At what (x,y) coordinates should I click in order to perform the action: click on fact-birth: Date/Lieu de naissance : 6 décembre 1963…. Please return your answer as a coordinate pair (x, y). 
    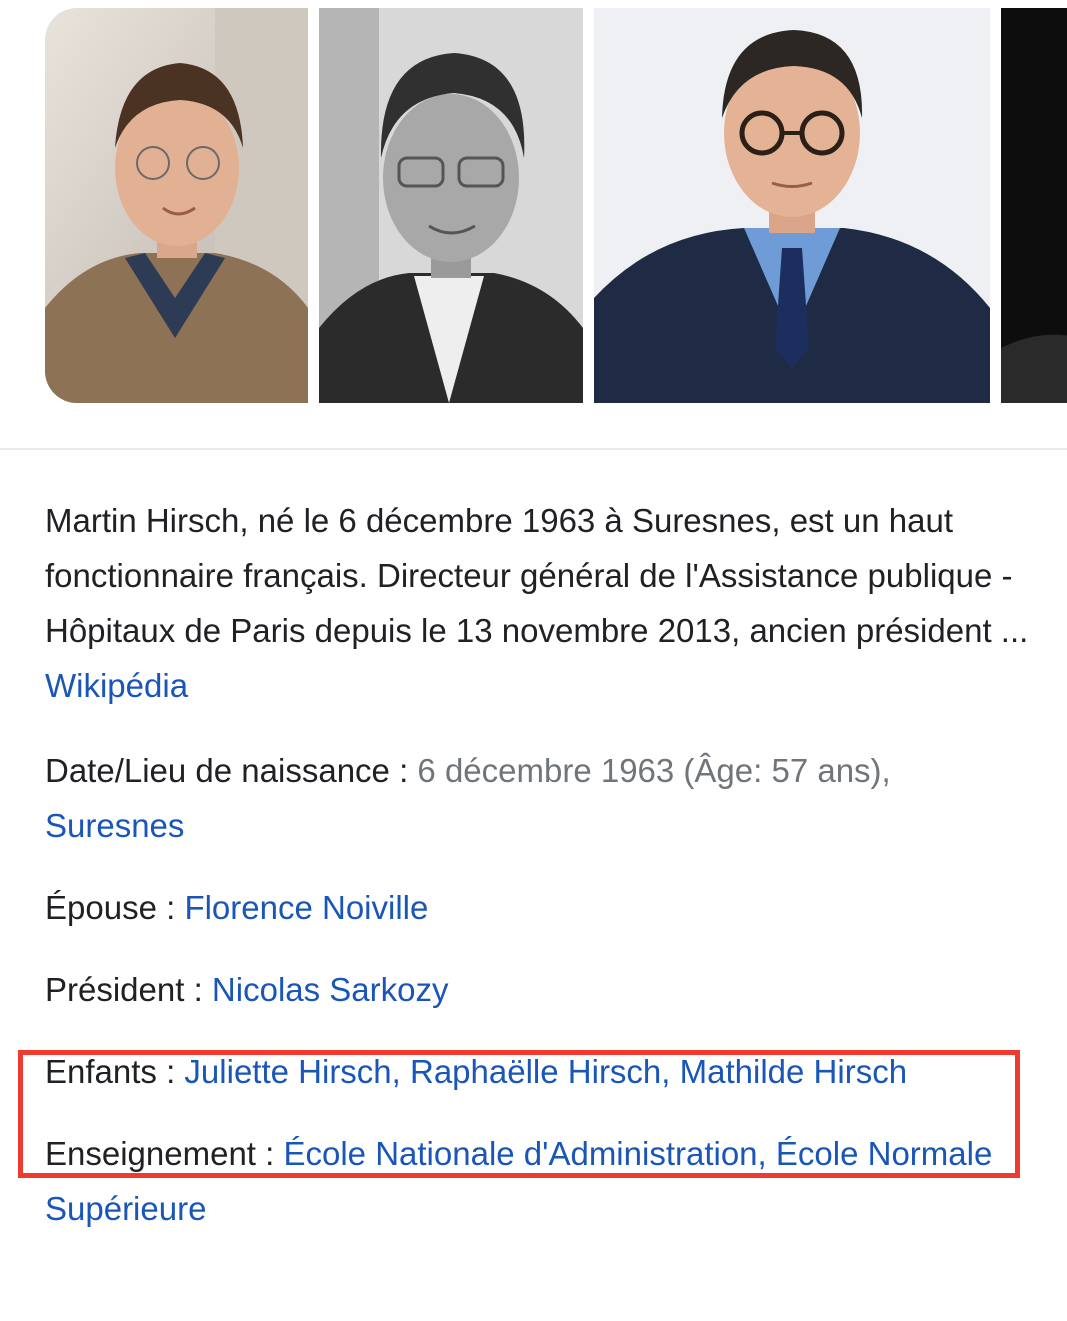
    Looking at the image, I should click on (540, 798).